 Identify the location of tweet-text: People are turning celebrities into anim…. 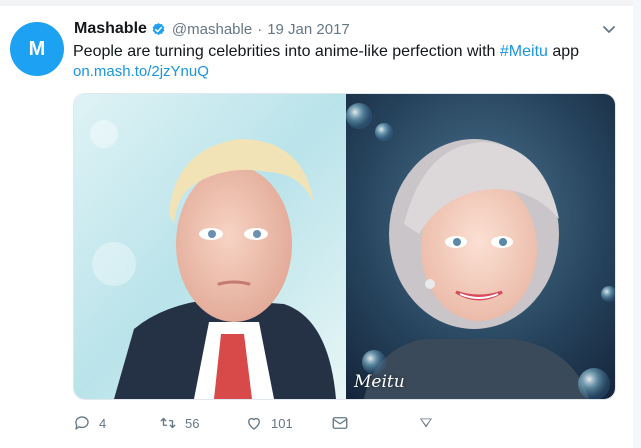
(326, 52).